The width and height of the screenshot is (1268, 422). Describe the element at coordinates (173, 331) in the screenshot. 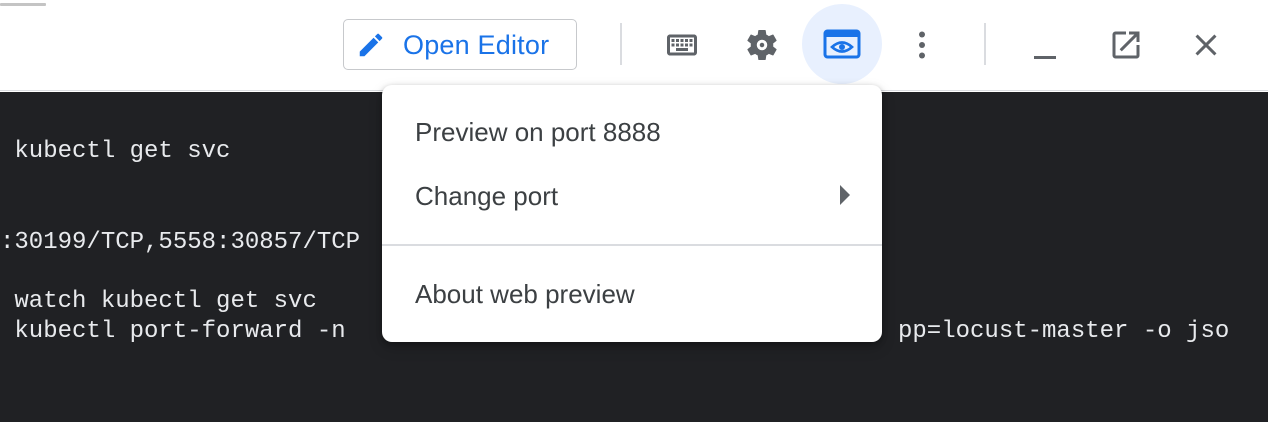

I see `terminal-line: kubectl port-forward -n` at that location.